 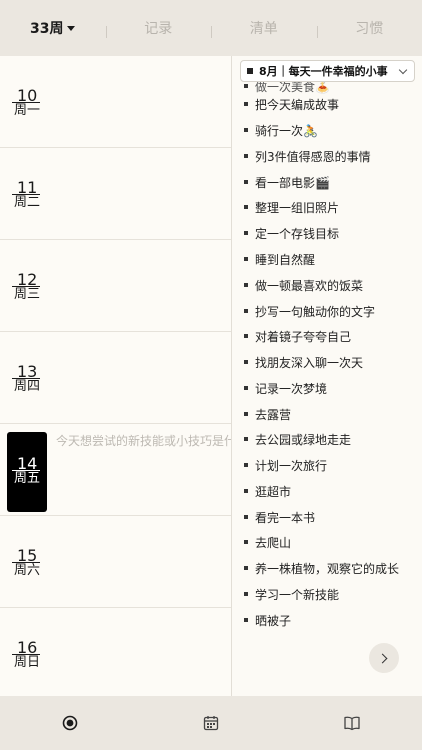 I want to click on list-item: 去爬山, so click(x=267, y=542).